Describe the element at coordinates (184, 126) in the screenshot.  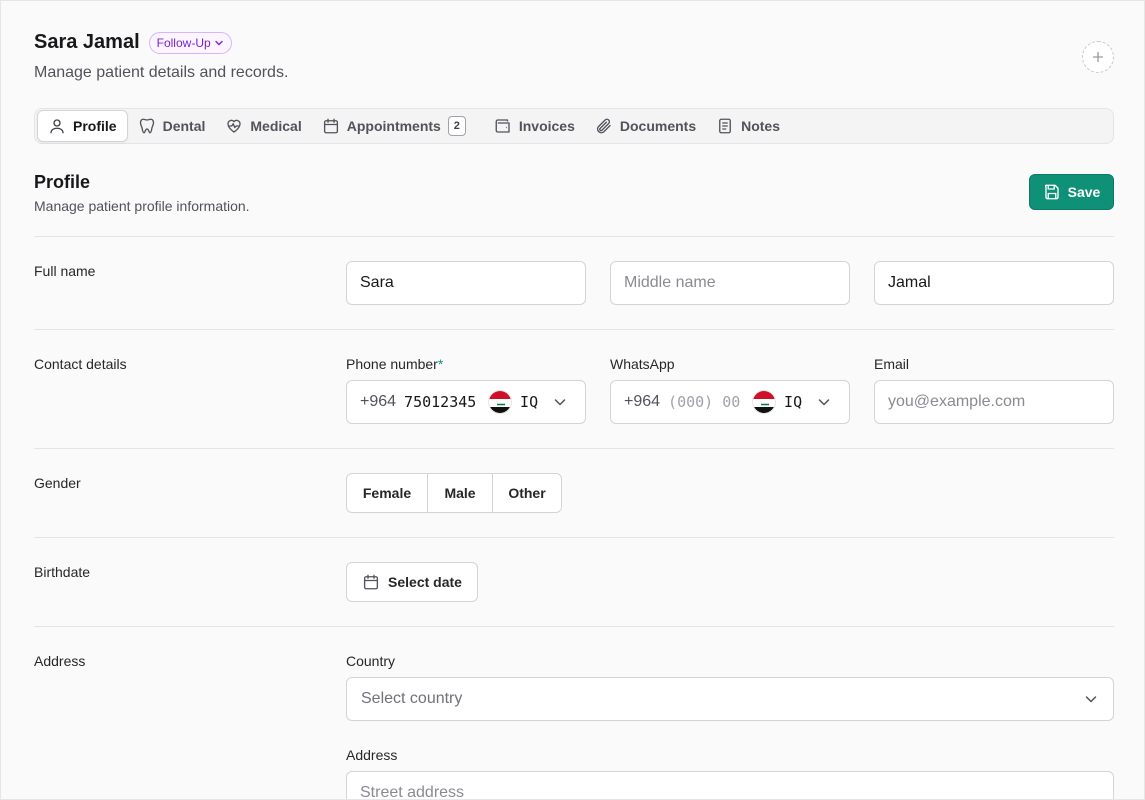
I see `tab-label: Dental` at that location.